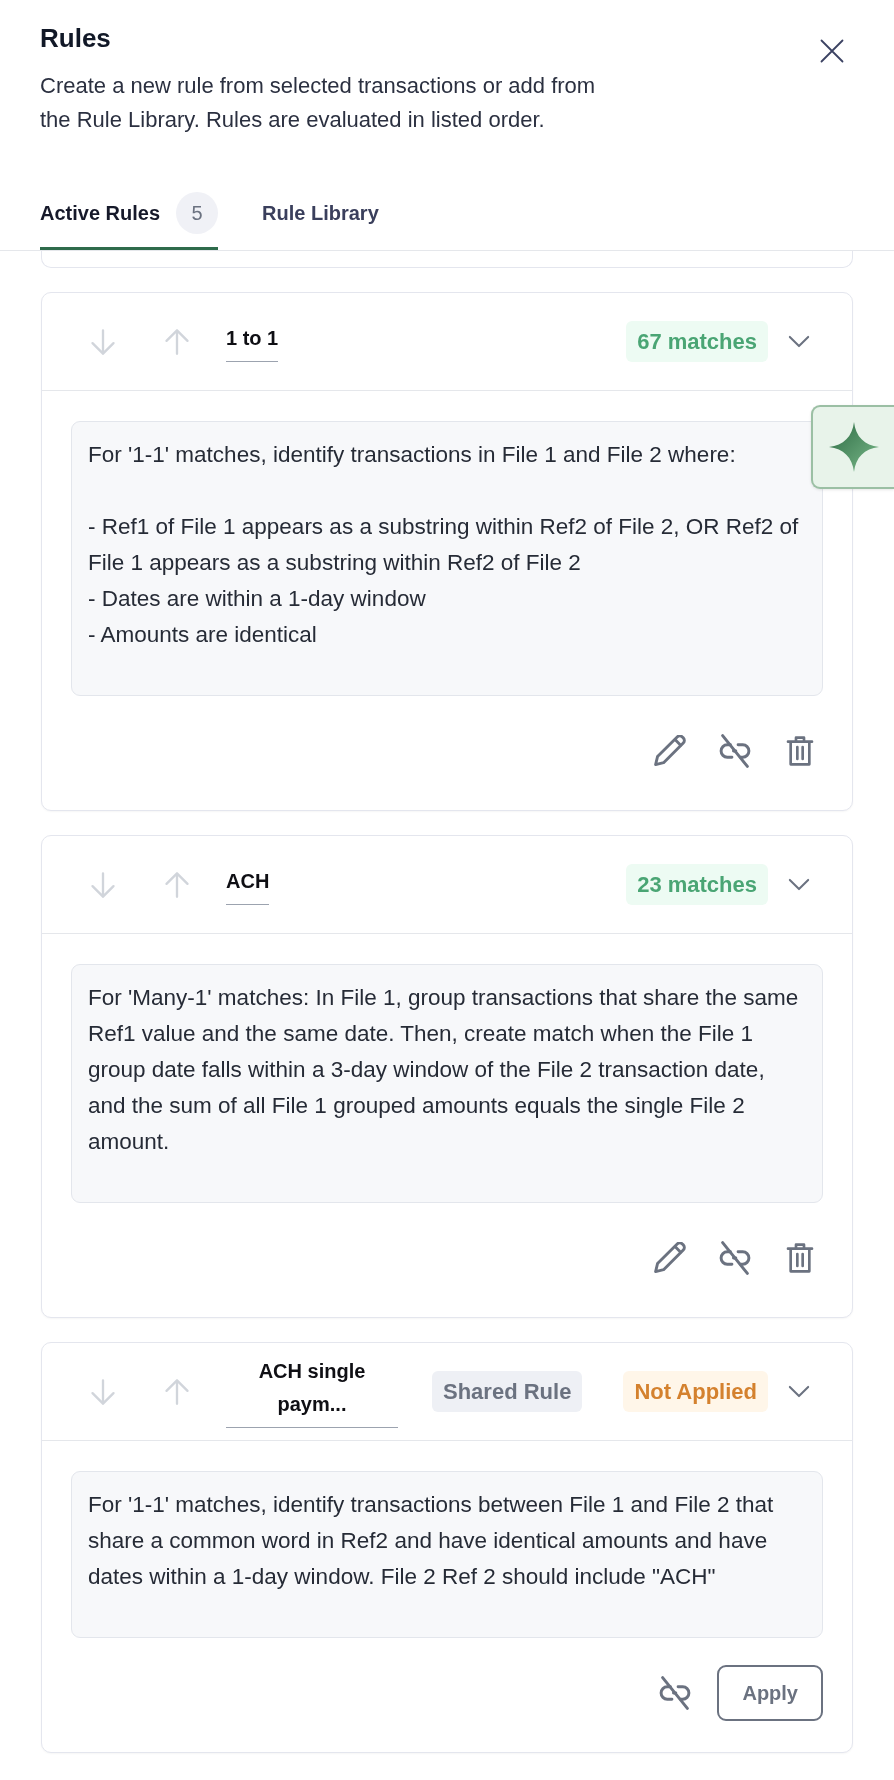 Image resolution: width=894 pixels, height=1780 pixels. I want to click on rule-name: 1 to 1, so click(252, 341).